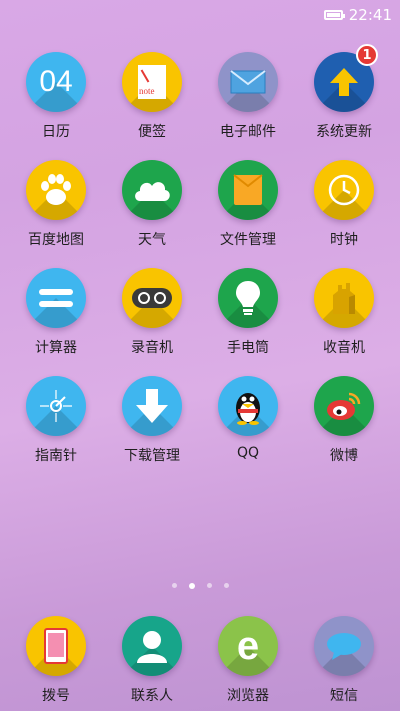  What do you see at coordinates (56, 190) in the screenshot?
I see `paw-icon` at bounding box center [56, 190].